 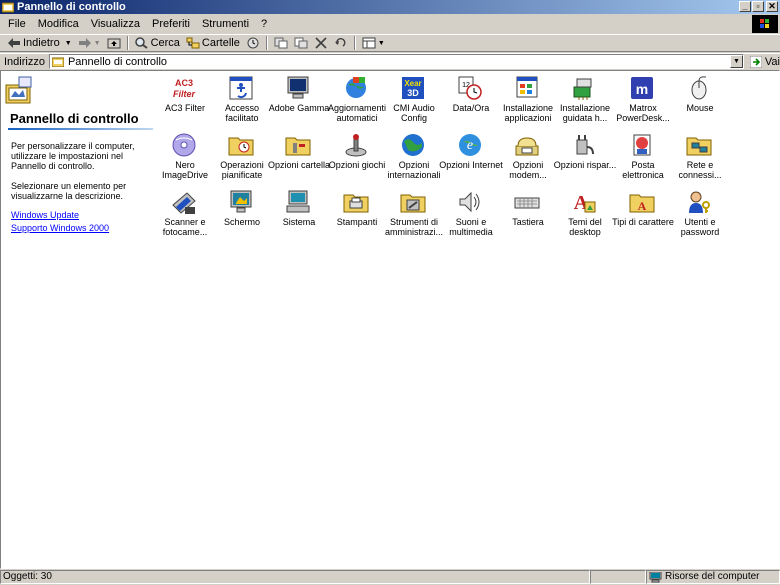 I want to click on history-button, so click(x=253, y=43).